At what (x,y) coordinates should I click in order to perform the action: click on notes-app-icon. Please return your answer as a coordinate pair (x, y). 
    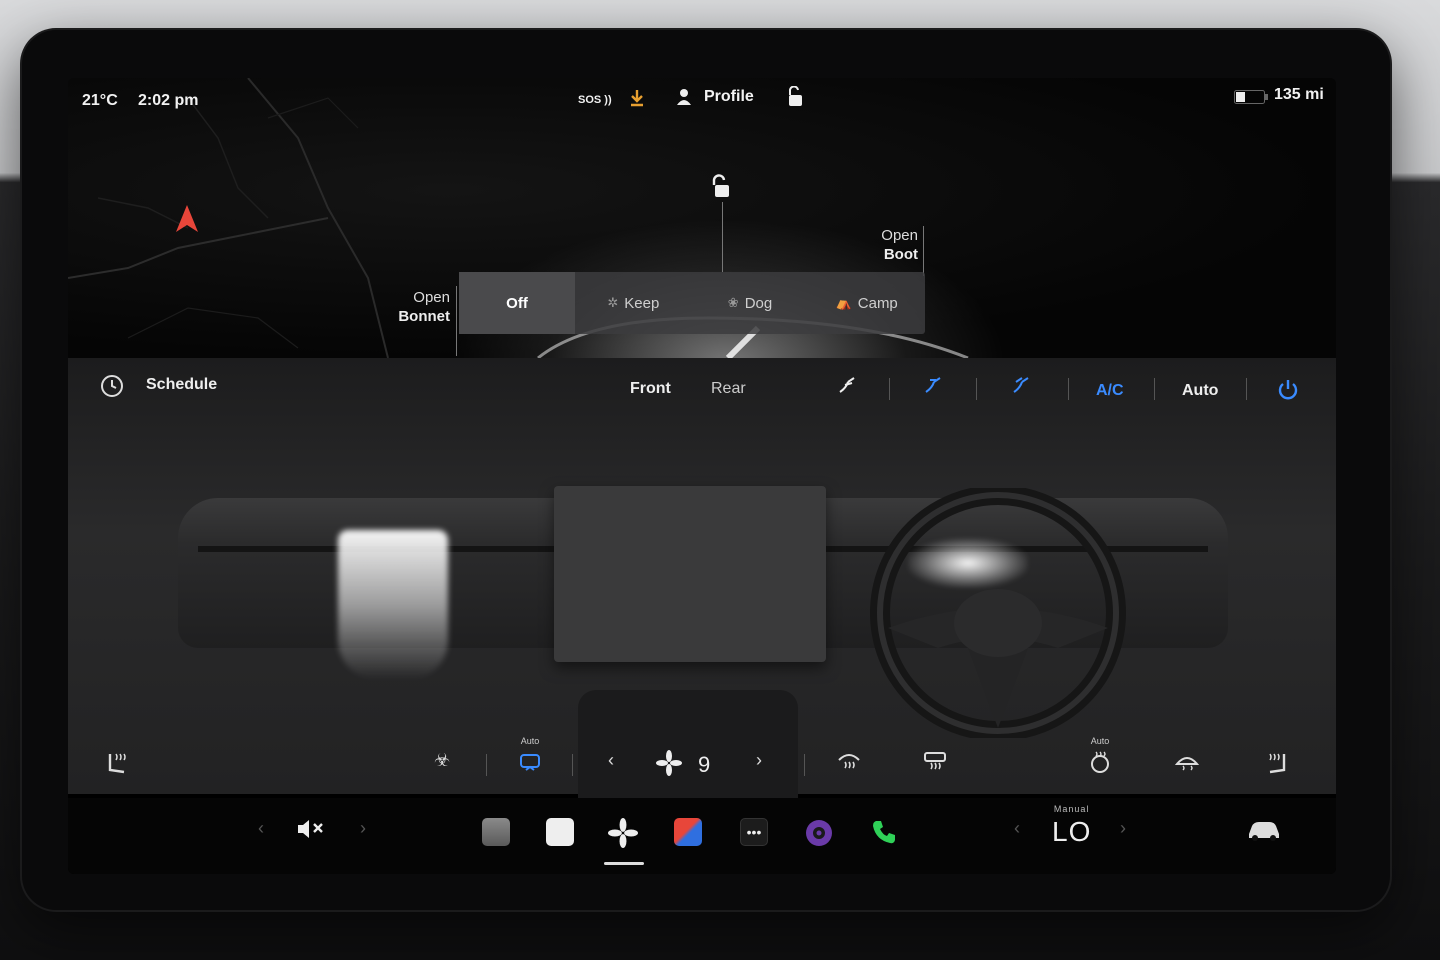
    Looking at the image, I should click on (560, 832).